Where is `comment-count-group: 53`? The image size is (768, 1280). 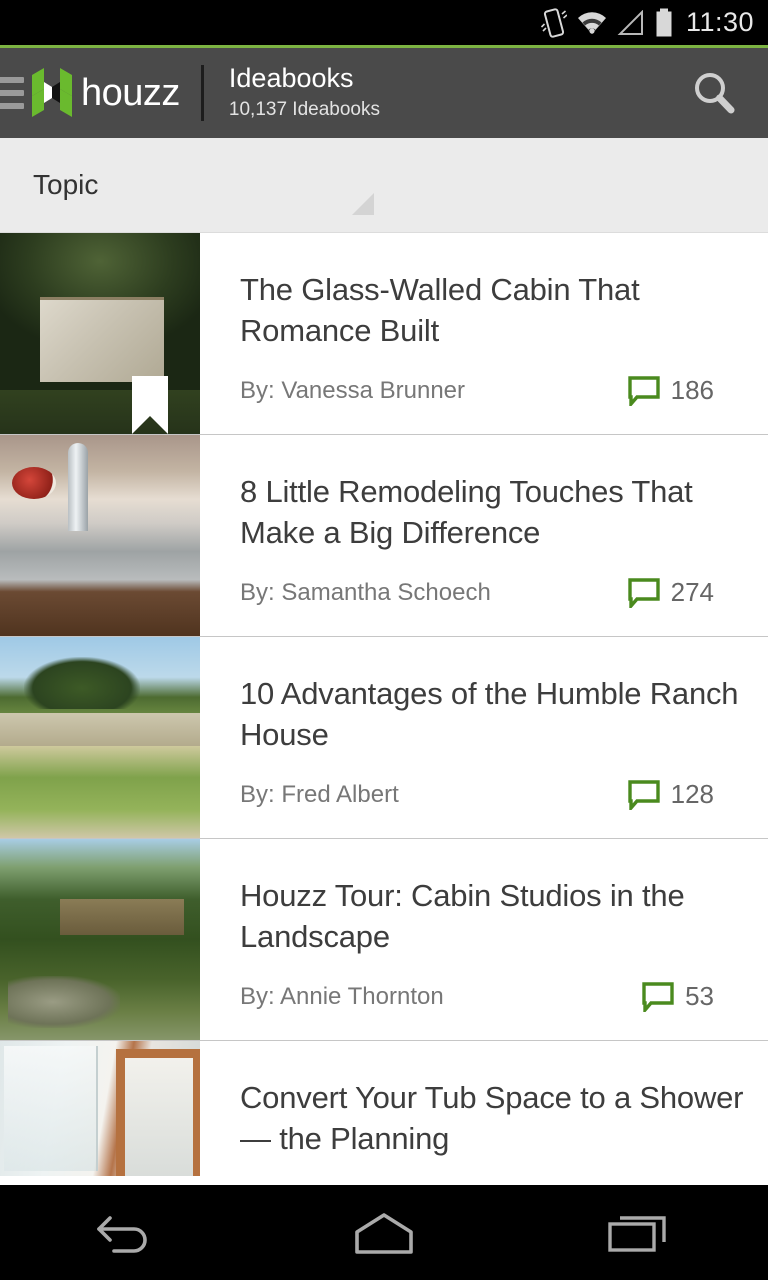
comment-count-group: 53 is located at coordinates (694, 996).